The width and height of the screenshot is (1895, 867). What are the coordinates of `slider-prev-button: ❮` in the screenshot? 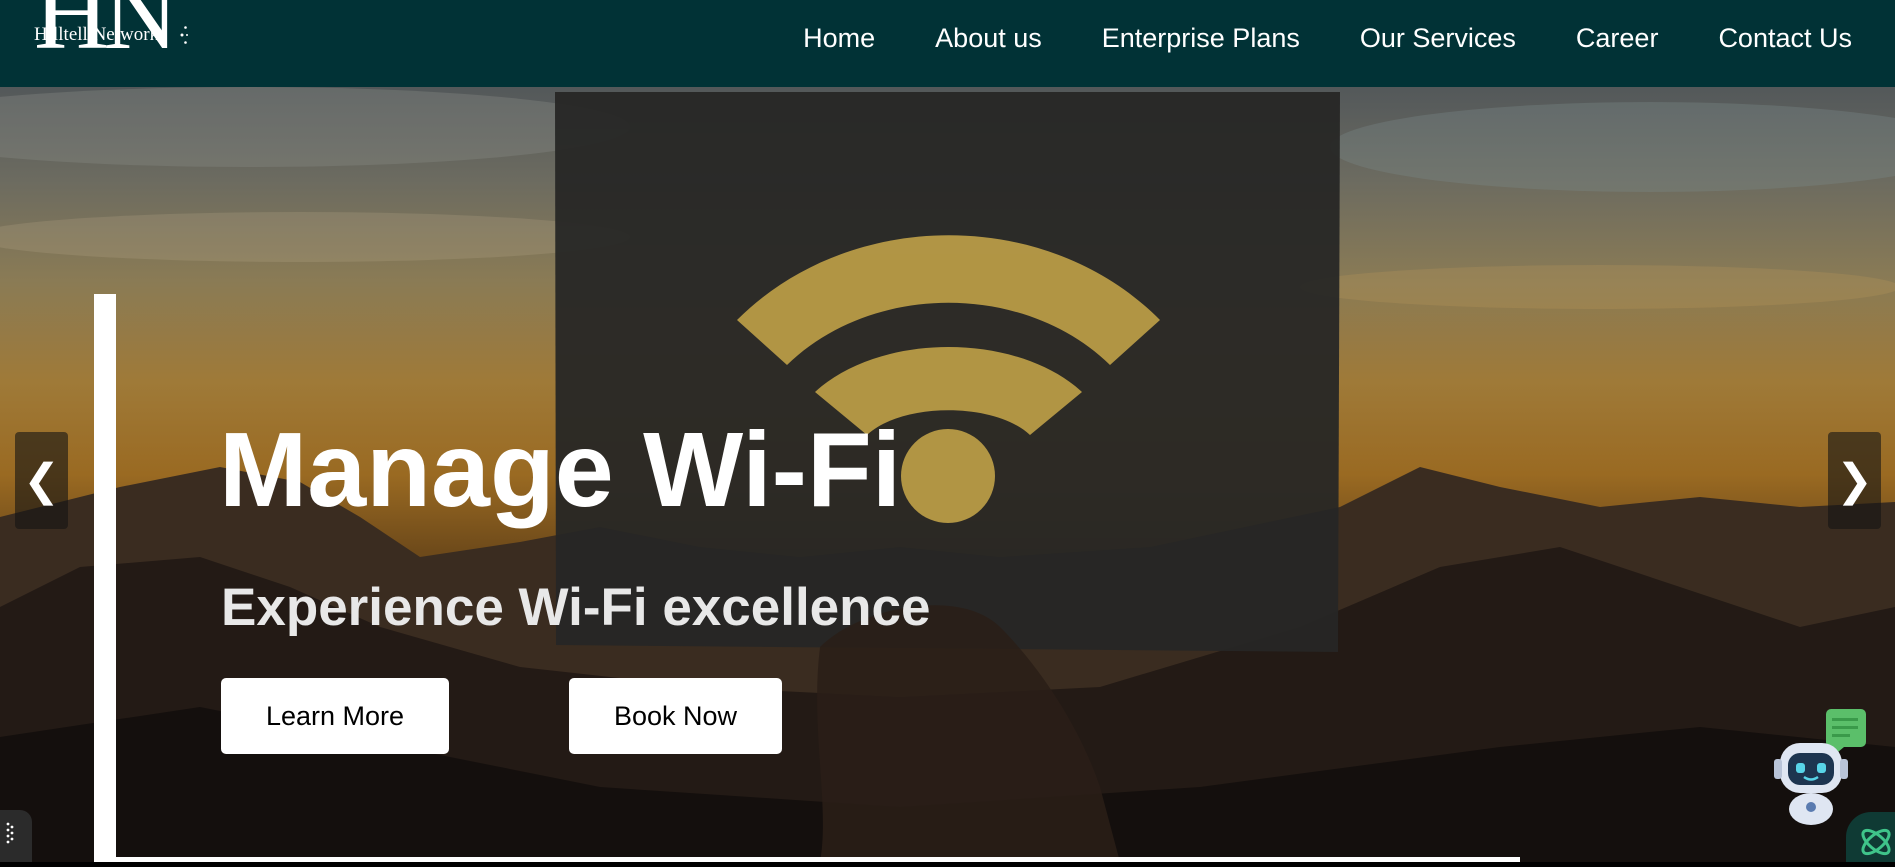 It's located at (41, 480).